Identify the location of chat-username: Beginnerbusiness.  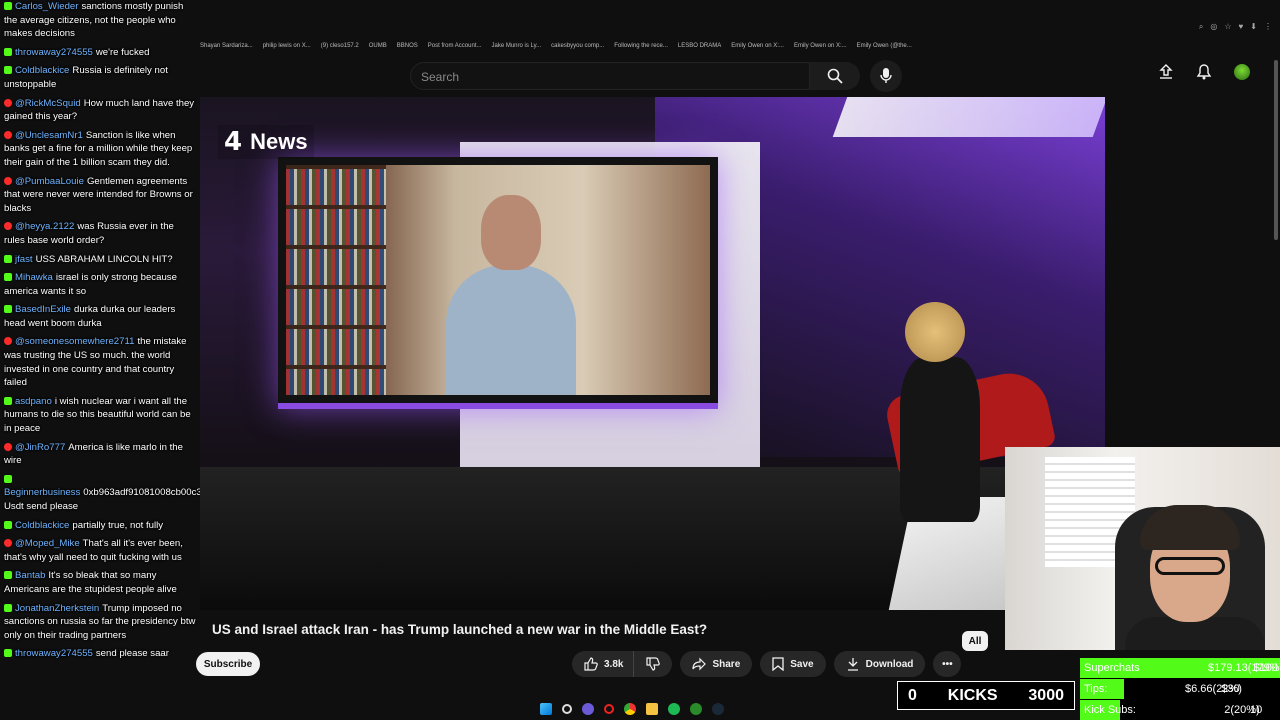
(42, 492).